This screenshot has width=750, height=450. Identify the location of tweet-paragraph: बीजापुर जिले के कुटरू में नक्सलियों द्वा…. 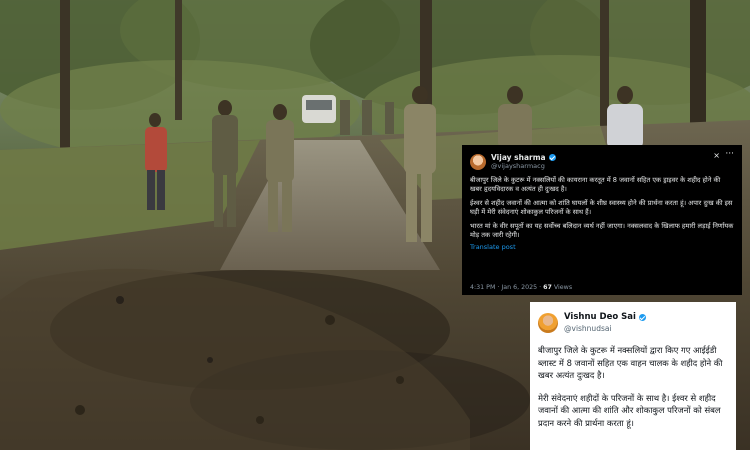
(630, 363).